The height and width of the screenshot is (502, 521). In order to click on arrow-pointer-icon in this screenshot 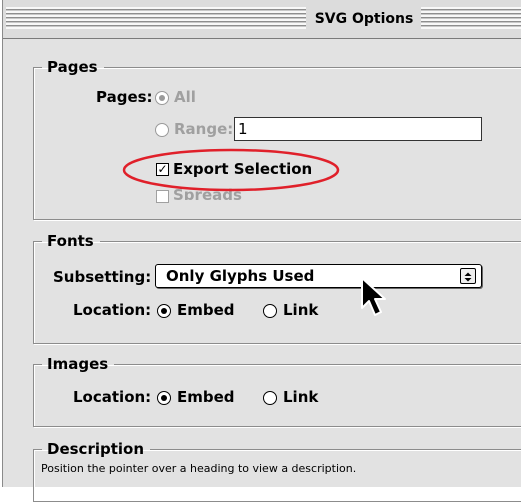, I will do `click(373, 296)`.